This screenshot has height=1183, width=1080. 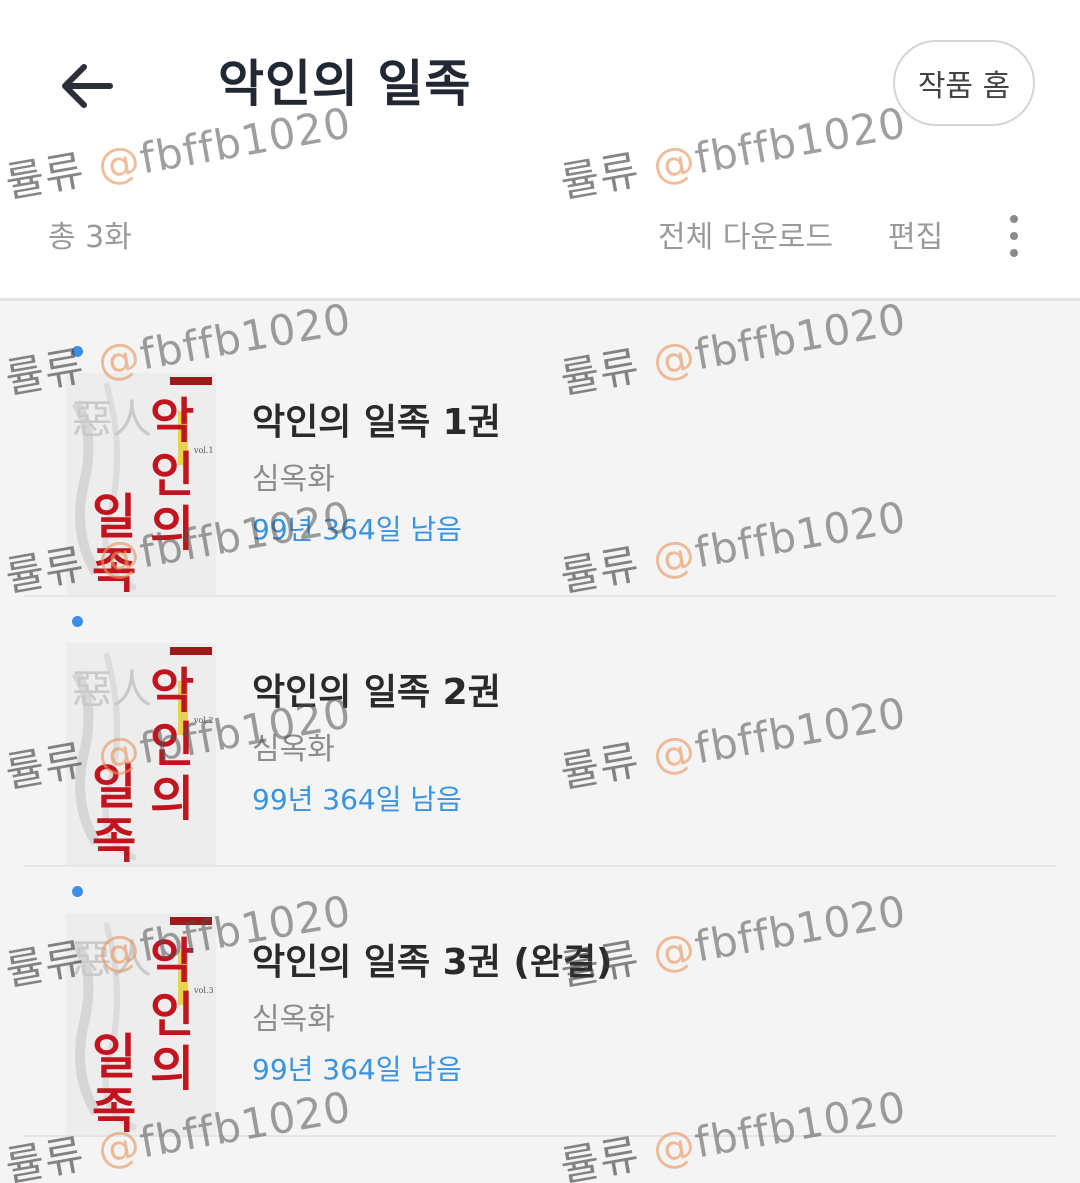 What do you see at coordinates (432, 962) in the screenshot?
I see `volume-title: 악인의 일족 3권 (완결)` at bounding box center [432, 962].